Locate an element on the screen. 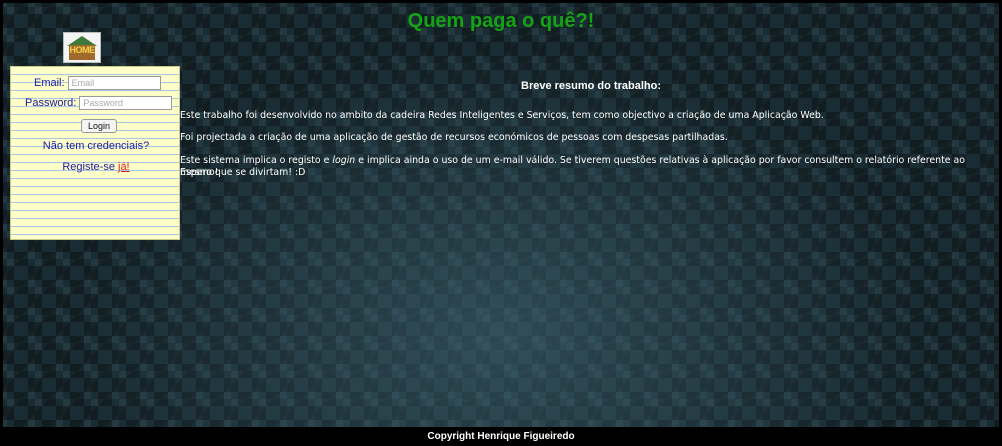 Image resolution: width=1002 pixels, height=446 pixels. footer-copyright: Copyright Henrique Figueiredo is located at coordinates (501, 436).